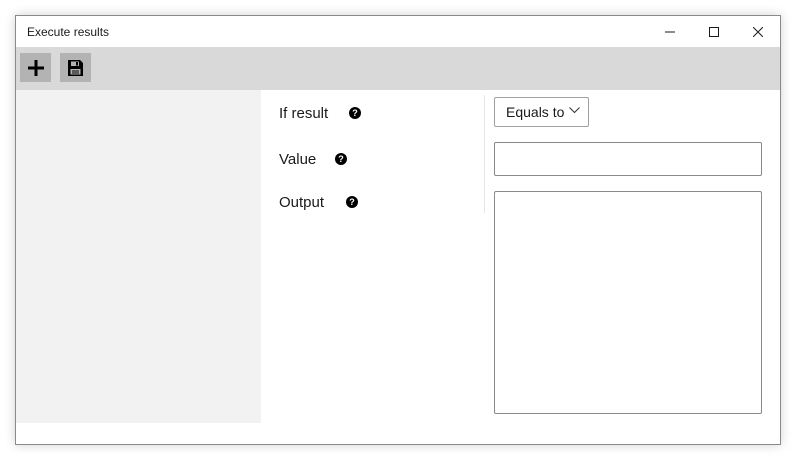 This screenshot has width=800, height=467. I want to click on maximize-icon, so click(714, 31).